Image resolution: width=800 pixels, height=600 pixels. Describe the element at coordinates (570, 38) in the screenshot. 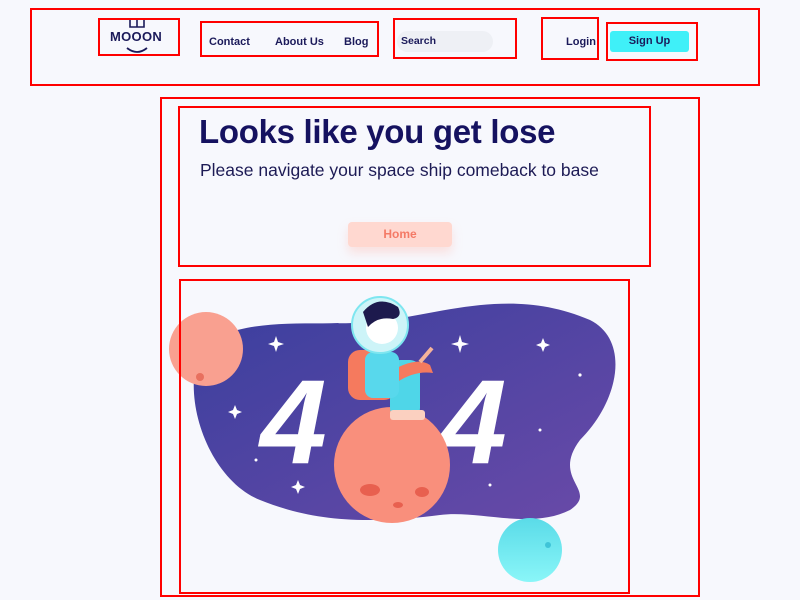

I see `annotation-box-login` at that location.